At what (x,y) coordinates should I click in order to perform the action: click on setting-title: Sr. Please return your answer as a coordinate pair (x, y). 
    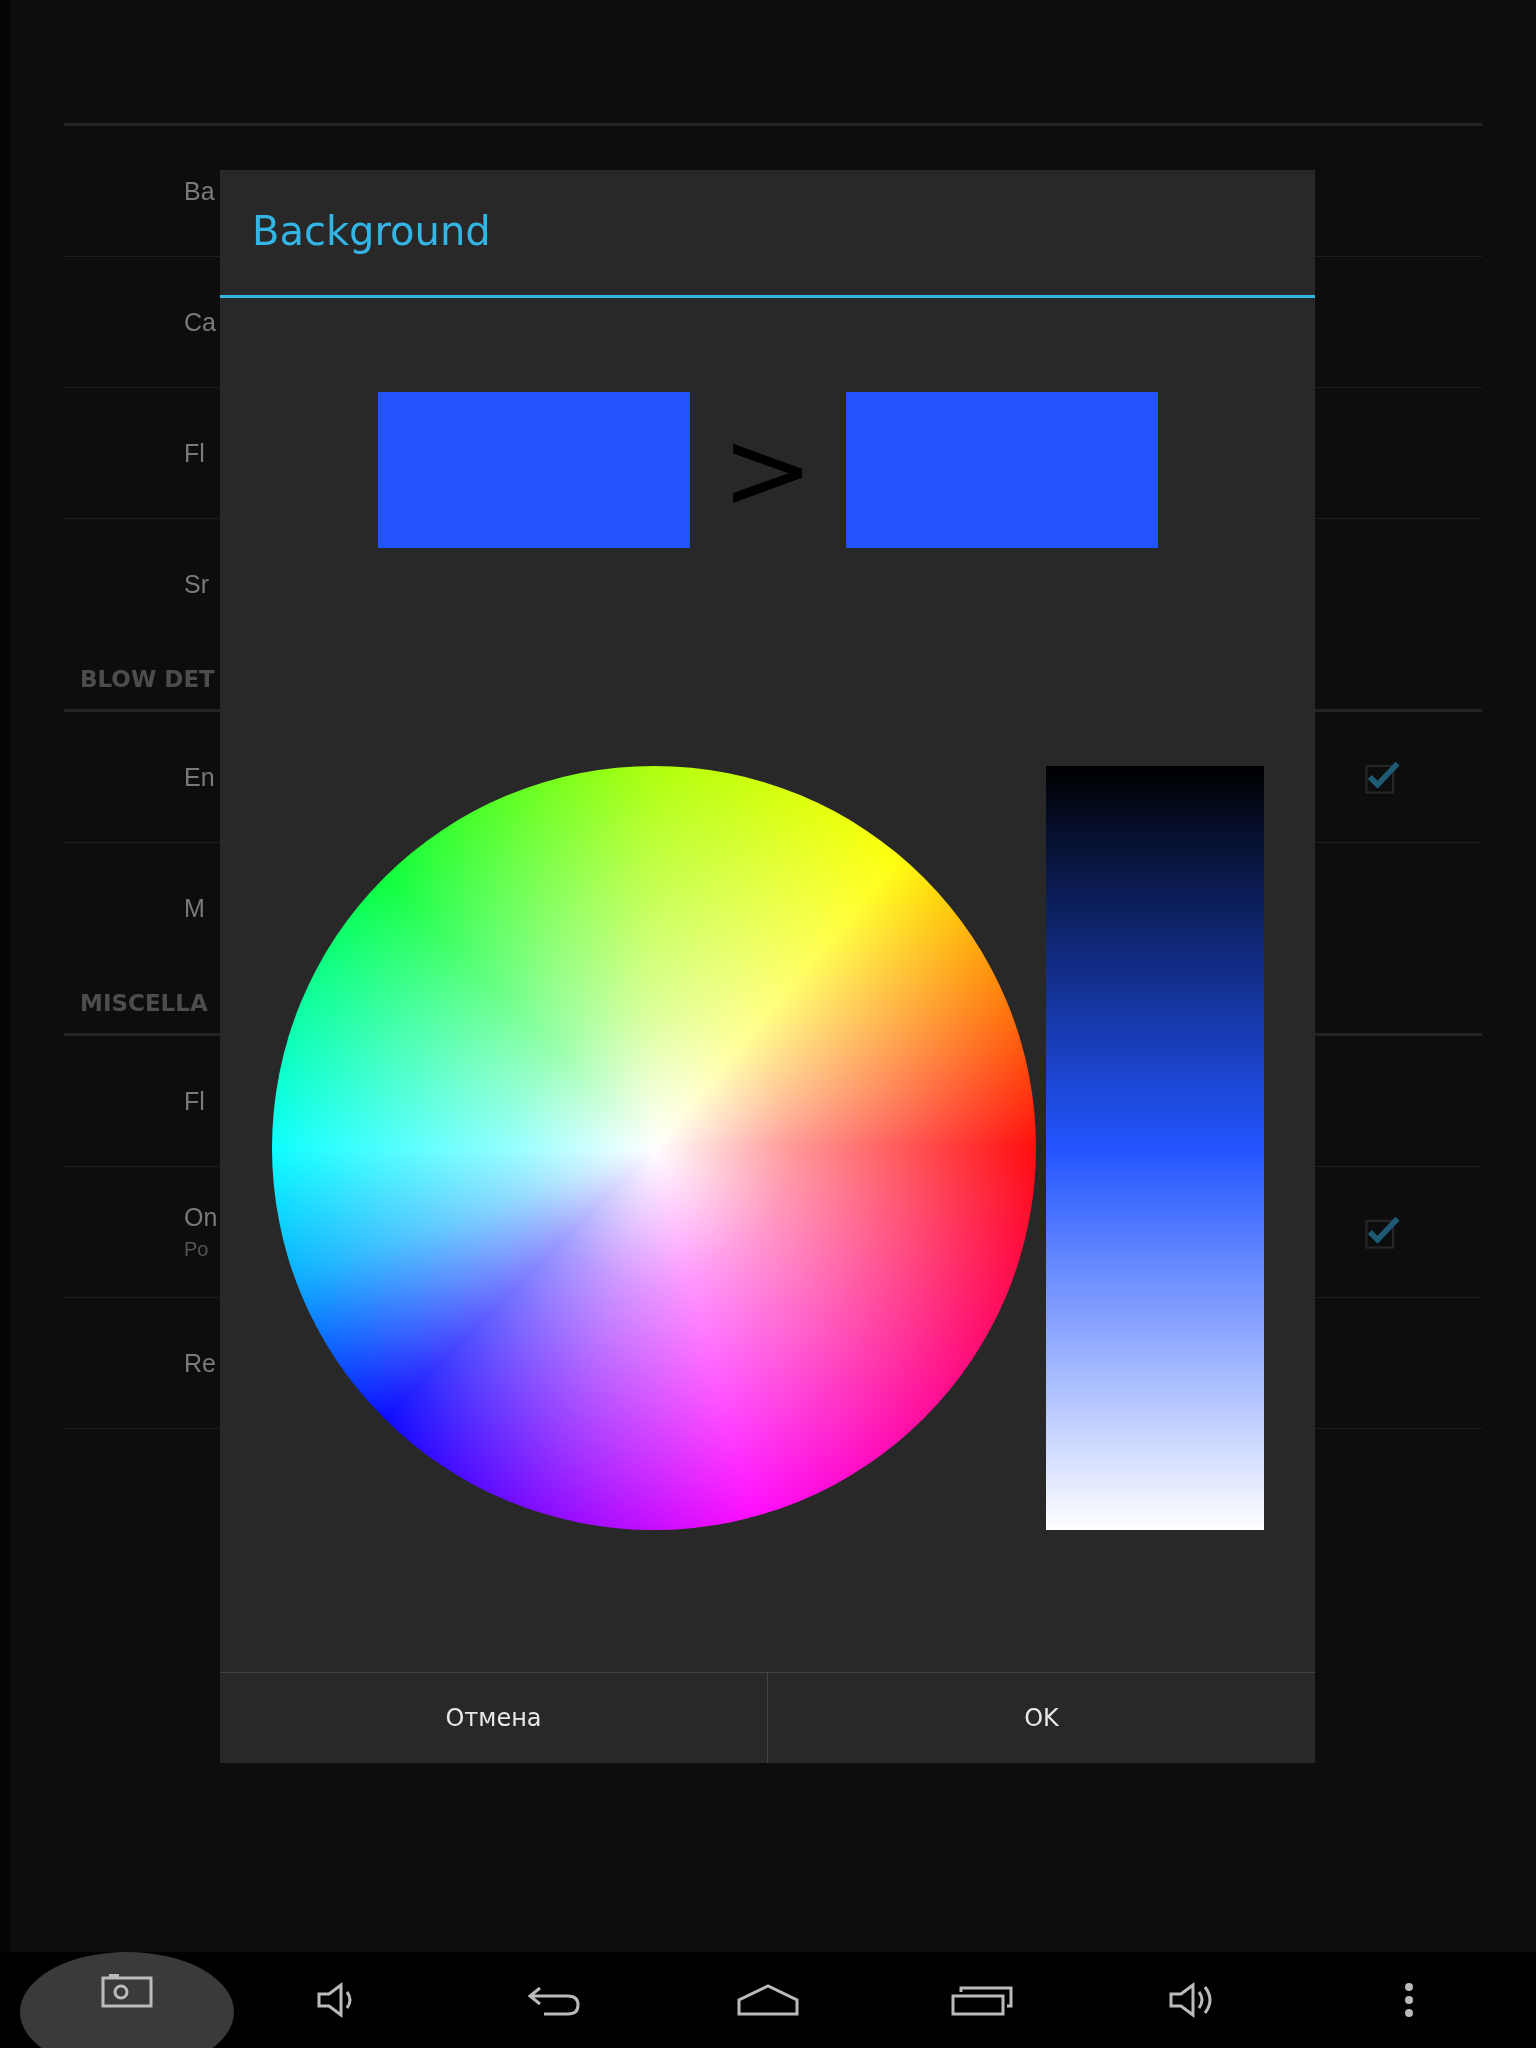
    Looking at the image, I should click on (196, 584).